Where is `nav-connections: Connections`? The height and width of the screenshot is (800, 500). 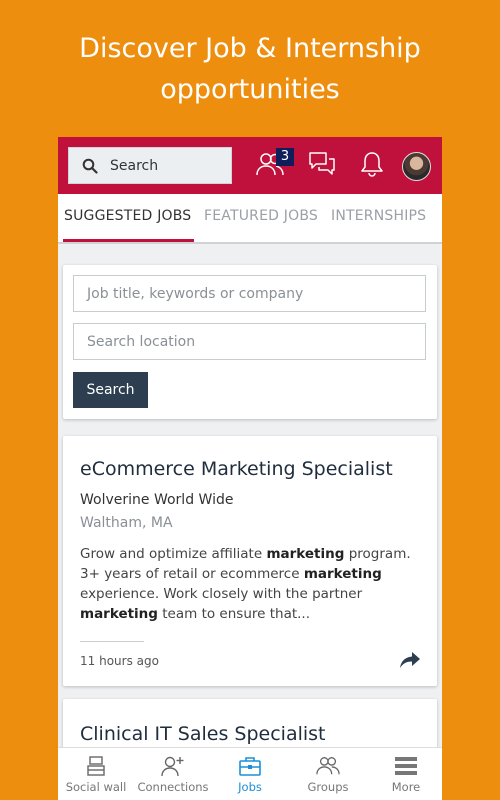
nav-connections: Connections is located at coordinates (173, 774).